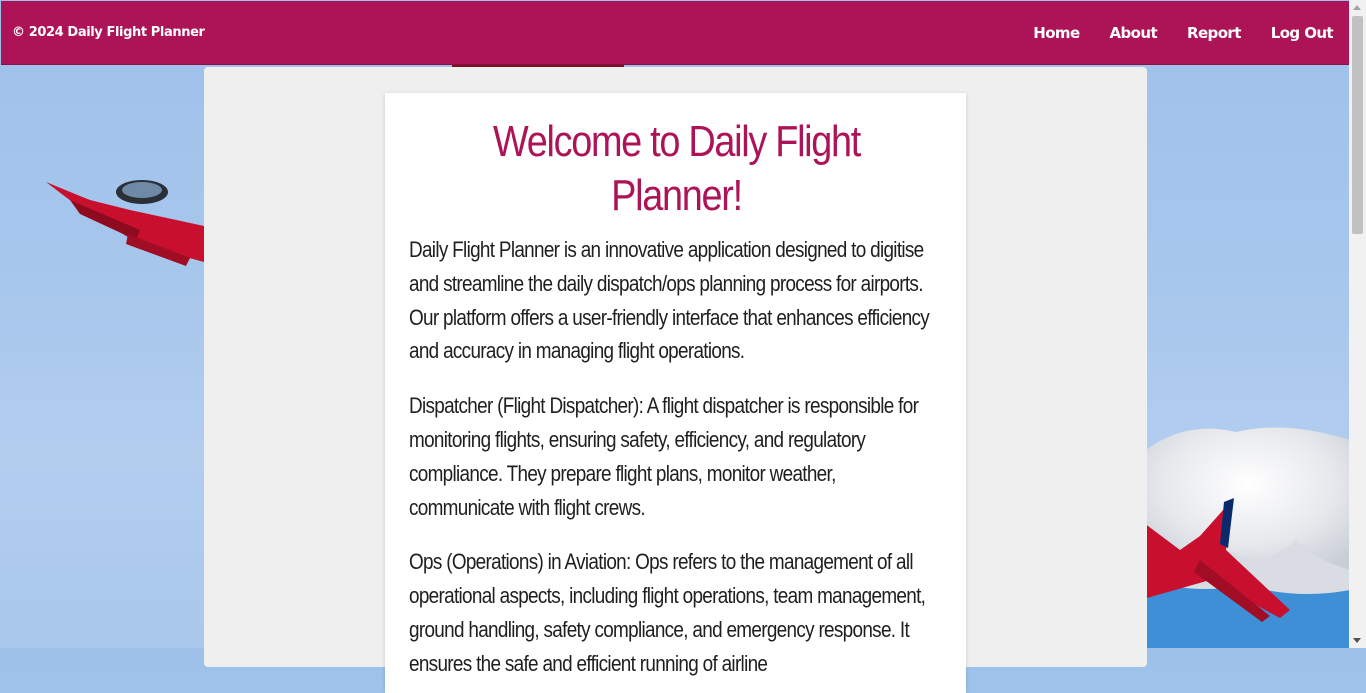  What do you see at coordinates (1357, 125) in the screenshot?
I see `scrollbar-thumb` at bounding box center [1357, 125].